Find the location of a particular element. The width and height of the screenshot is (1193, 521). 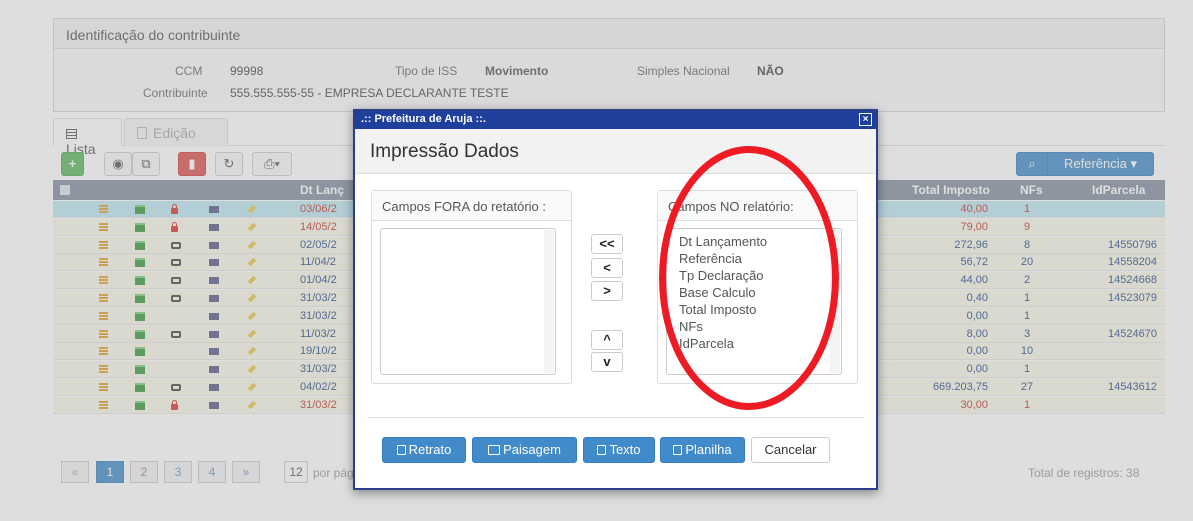

move-left-button: < is located at coordinates (607, 268).